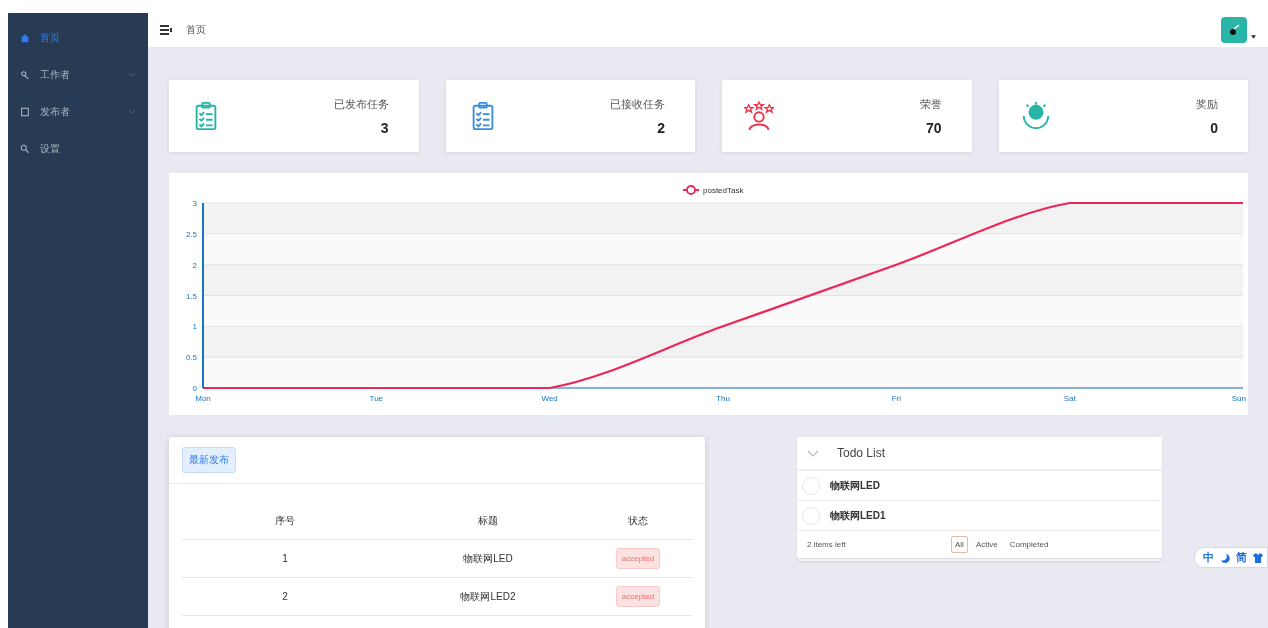  What do you see at coordinates (858, 515) in the screenshot?
I see `todo-text: 物联网LED1` at bounding box center [858, 515].